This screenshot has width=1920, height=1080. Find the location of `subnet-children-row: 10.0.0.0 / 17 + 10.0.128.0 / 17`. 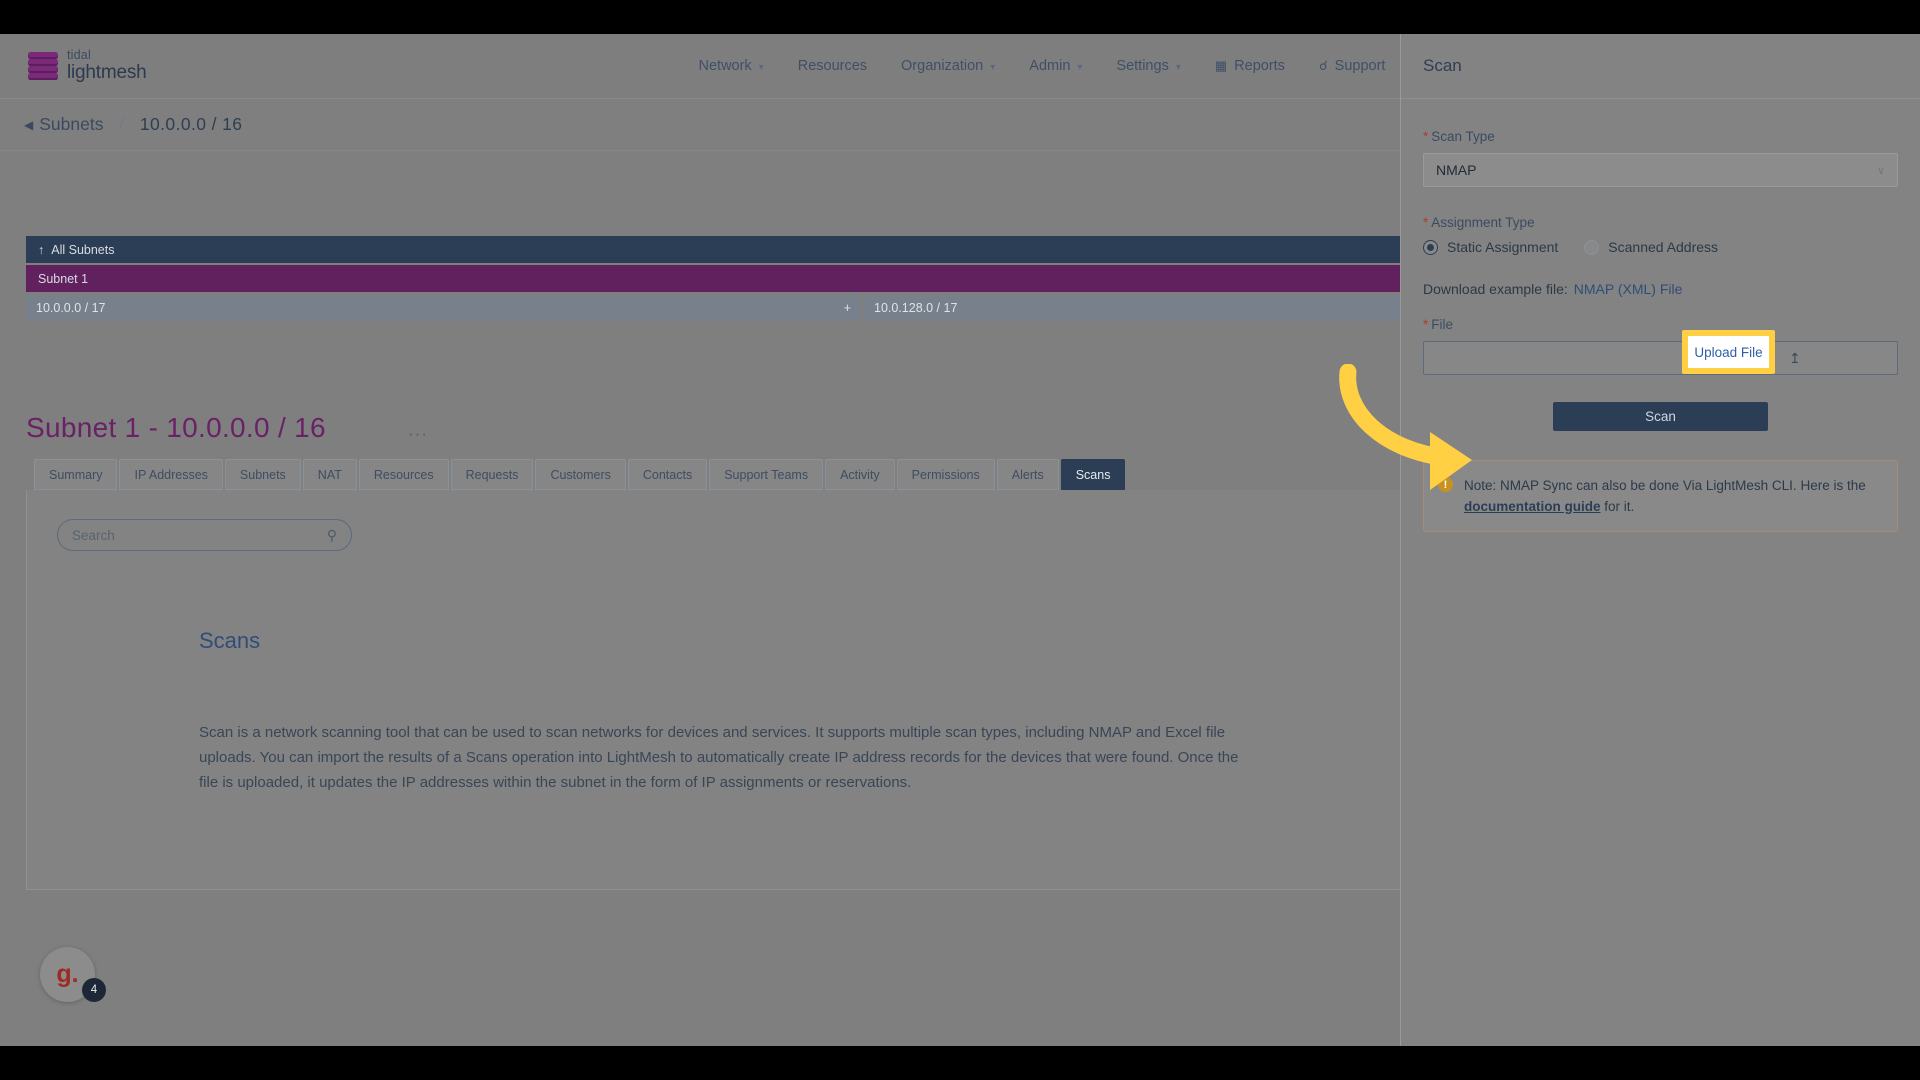

subnet-children-row: 10.0.0.0 / 17 + 10.0.128.0 / 17 is located at coordinates (713, 308).